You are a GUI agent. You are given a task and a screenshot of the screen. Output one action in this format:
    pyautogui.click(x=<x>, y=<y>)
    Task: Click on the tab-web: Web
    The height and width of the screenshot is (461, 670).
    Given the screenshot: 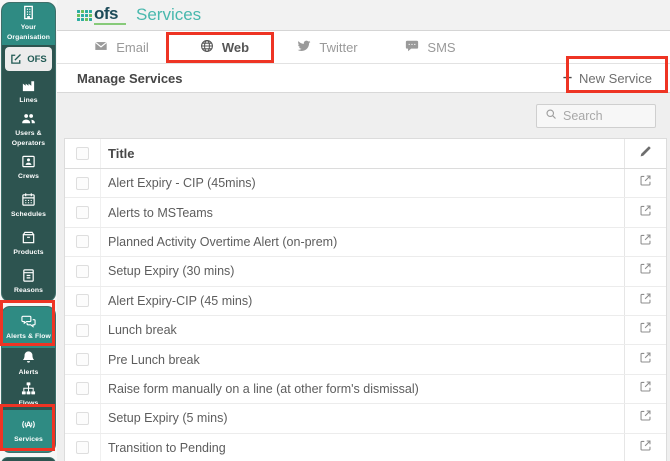 What is the action you would take?
    pyautogui.click(x=224, y=47)
    